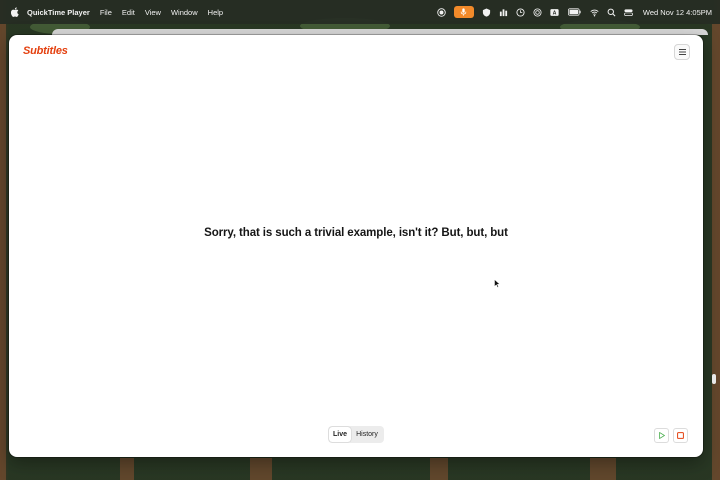 This screenshot has height=480, width=720. What do you see at coordinates (521, 12) in the screenshot?
I see `clock-icon` at bounding box center [521, 12].